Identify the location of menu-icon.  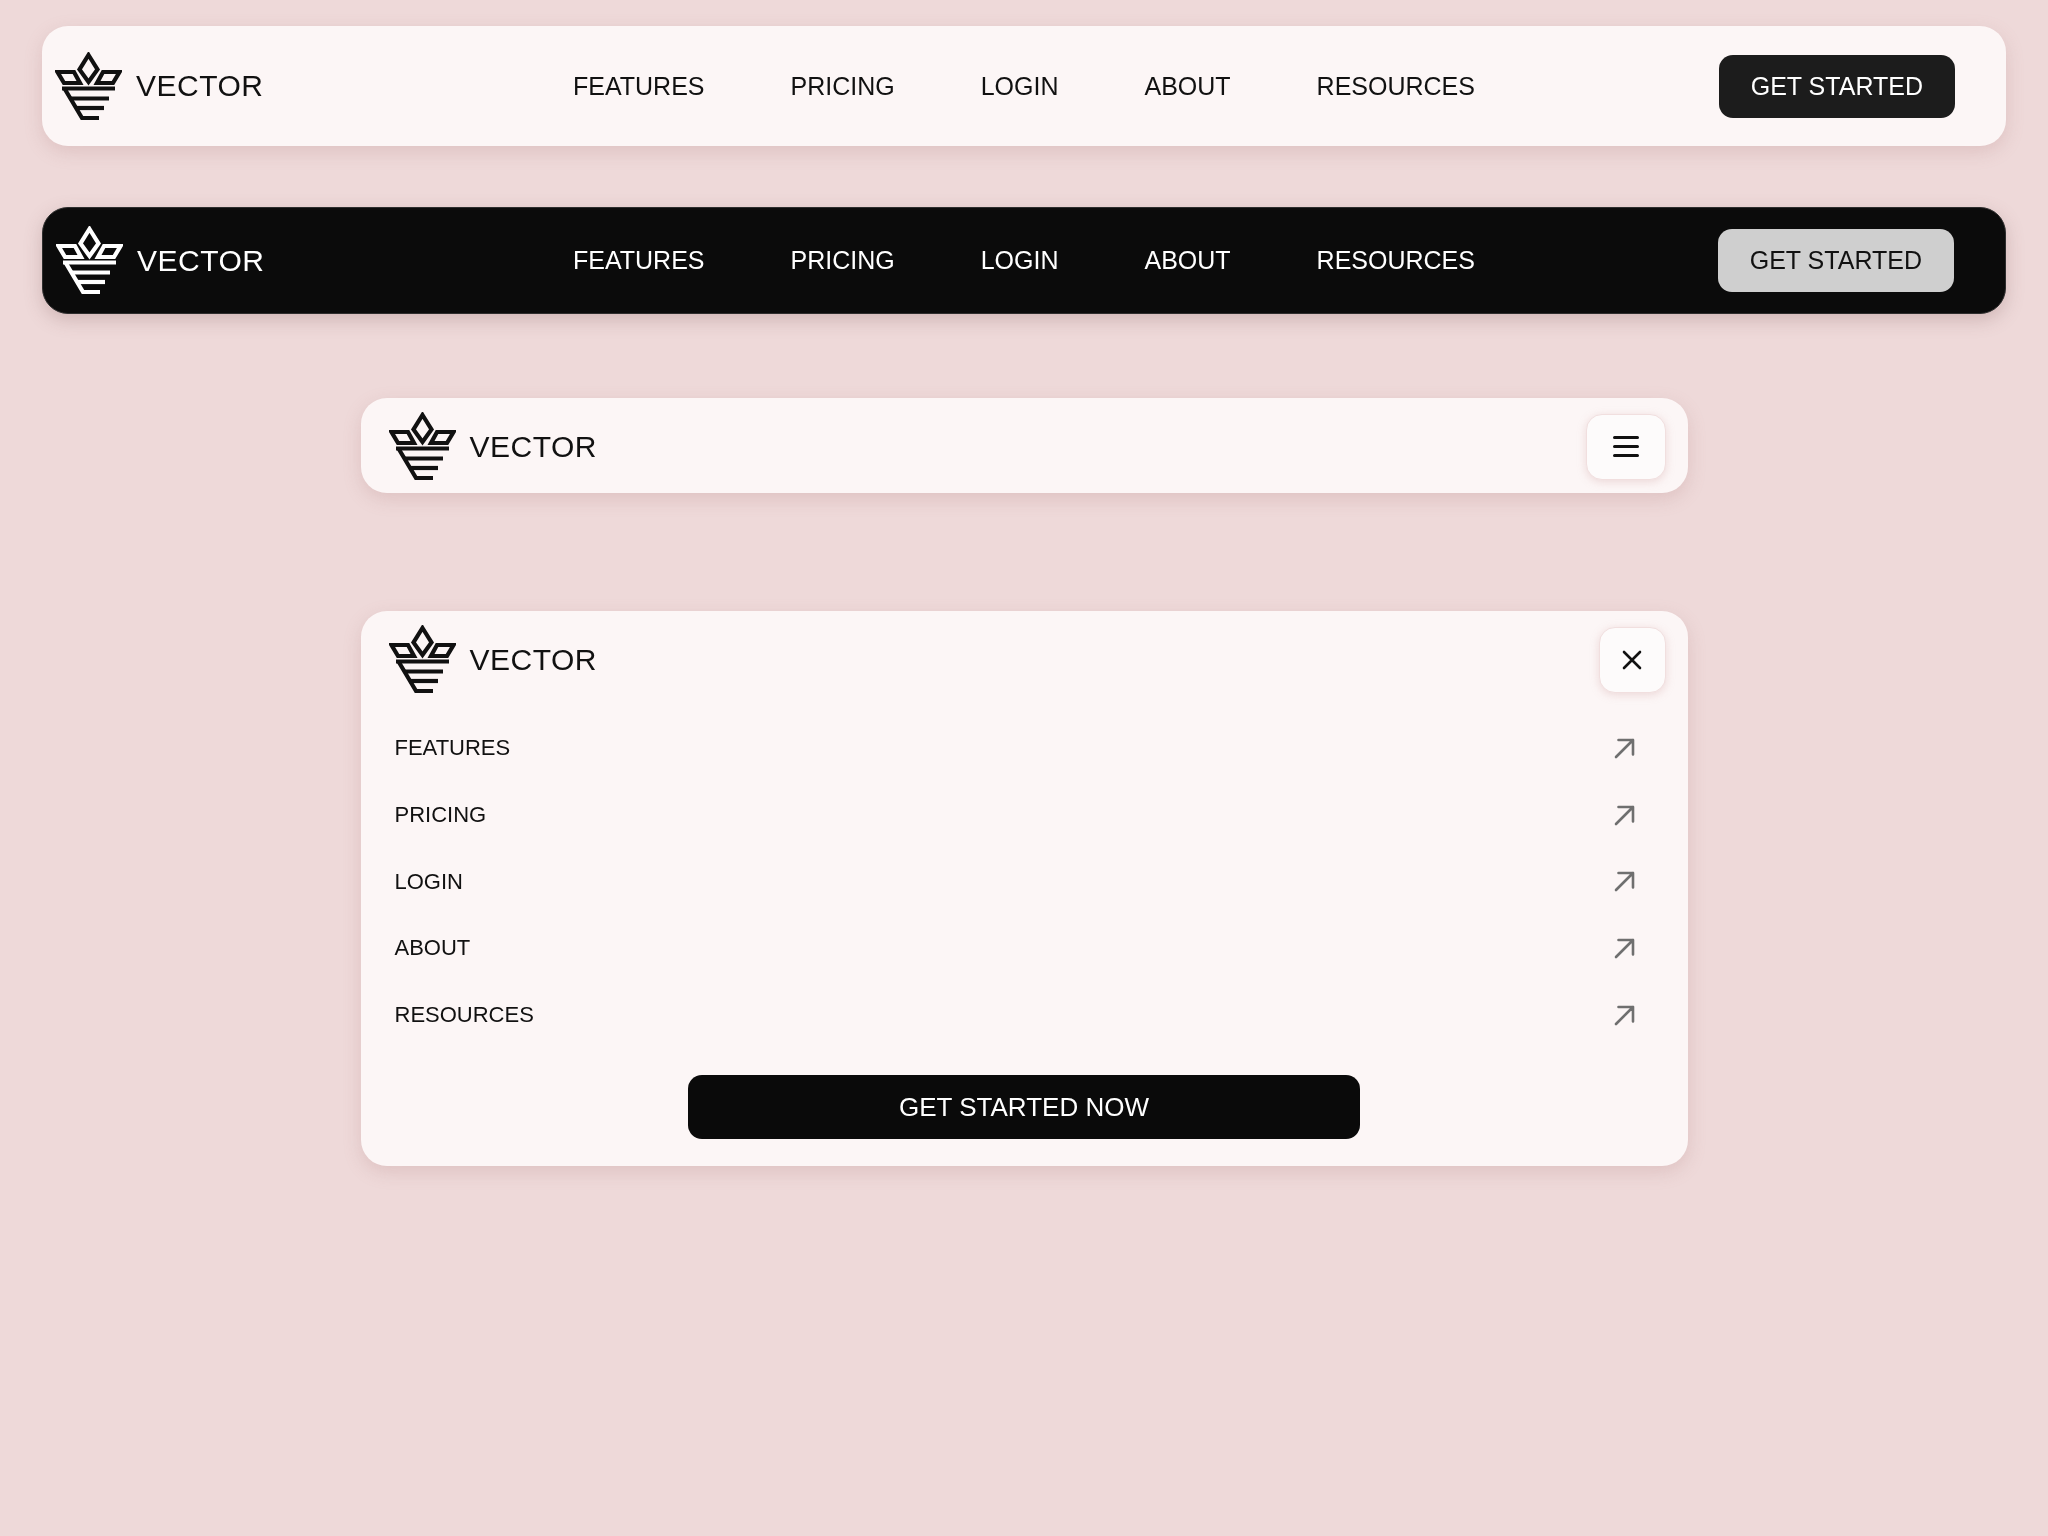
(1625, 446).